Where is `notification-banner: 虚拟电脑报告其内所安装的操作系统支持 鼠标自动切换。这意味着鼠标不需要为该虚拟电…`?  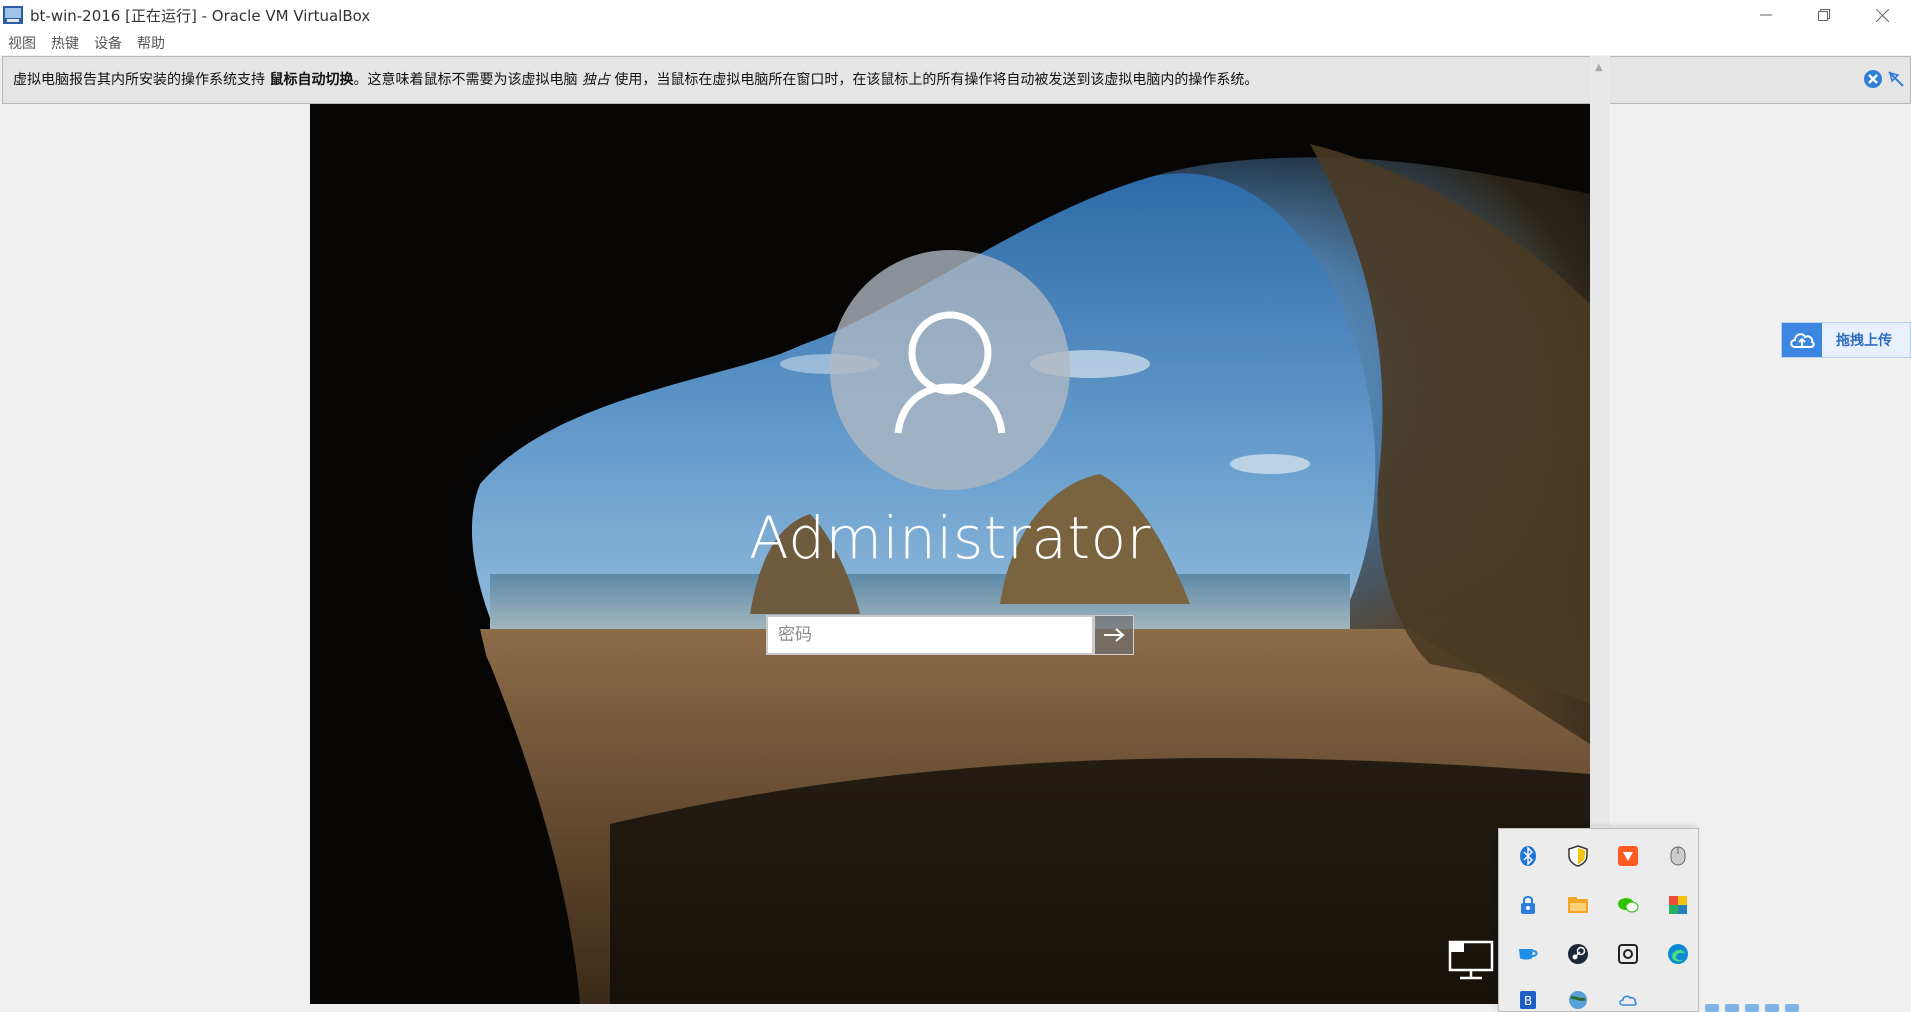
notification-banner: 虚拟电脑报告其内所安装的操作系统支持 鼠标自动切换。这意味着鼠标不需要为该虚拟电… is located at coordinates (956, 80).